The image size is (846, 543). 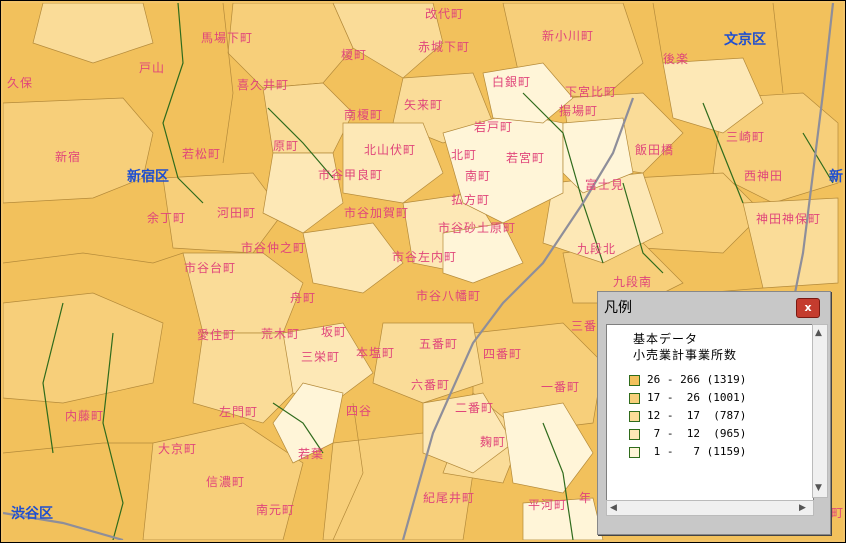 What do you see at coordinates (20, 83) in the screenshot?
I see `town-label: 久保` at bounding box center [20, 83].